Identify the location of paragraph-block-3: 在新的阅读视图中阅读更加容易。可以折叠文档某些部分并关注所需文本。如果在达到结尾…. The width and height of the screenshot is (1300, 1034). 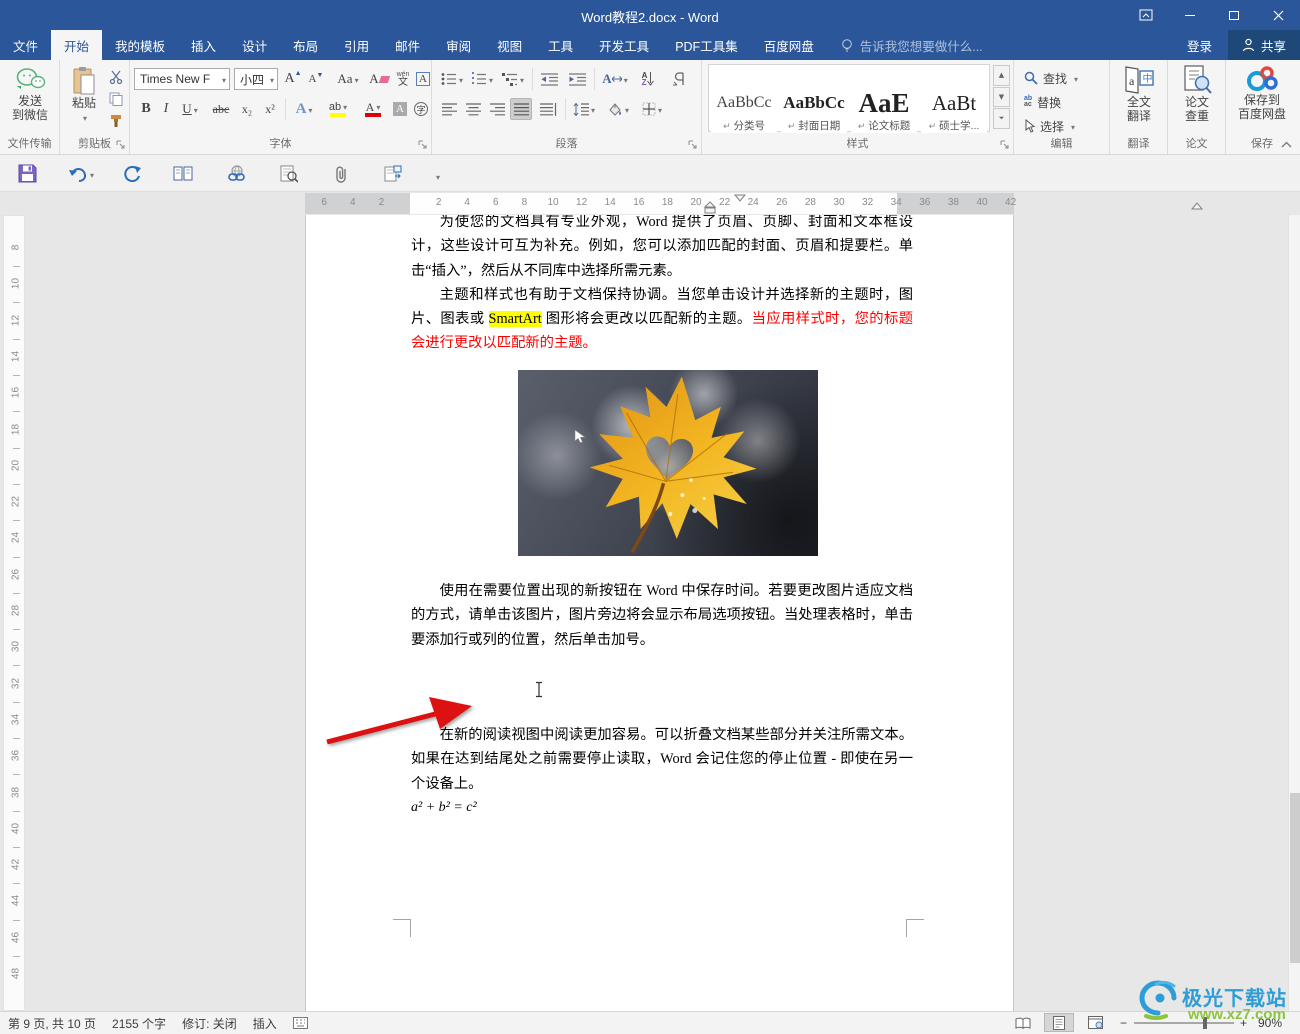
(662, 771).